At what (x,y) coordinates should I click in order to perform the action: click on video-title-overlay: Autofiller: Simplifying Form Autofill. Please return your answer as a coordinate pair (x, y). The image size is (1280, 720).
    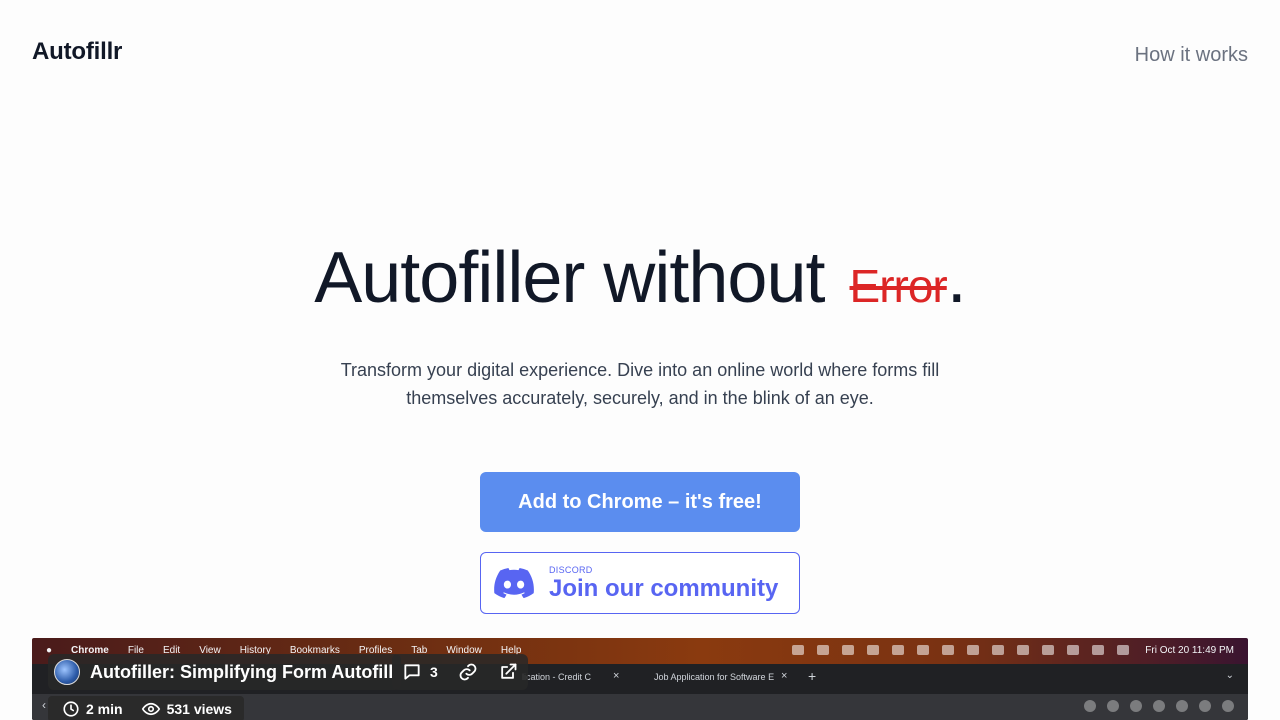
    Looking at the image, I should click on (225, 672).